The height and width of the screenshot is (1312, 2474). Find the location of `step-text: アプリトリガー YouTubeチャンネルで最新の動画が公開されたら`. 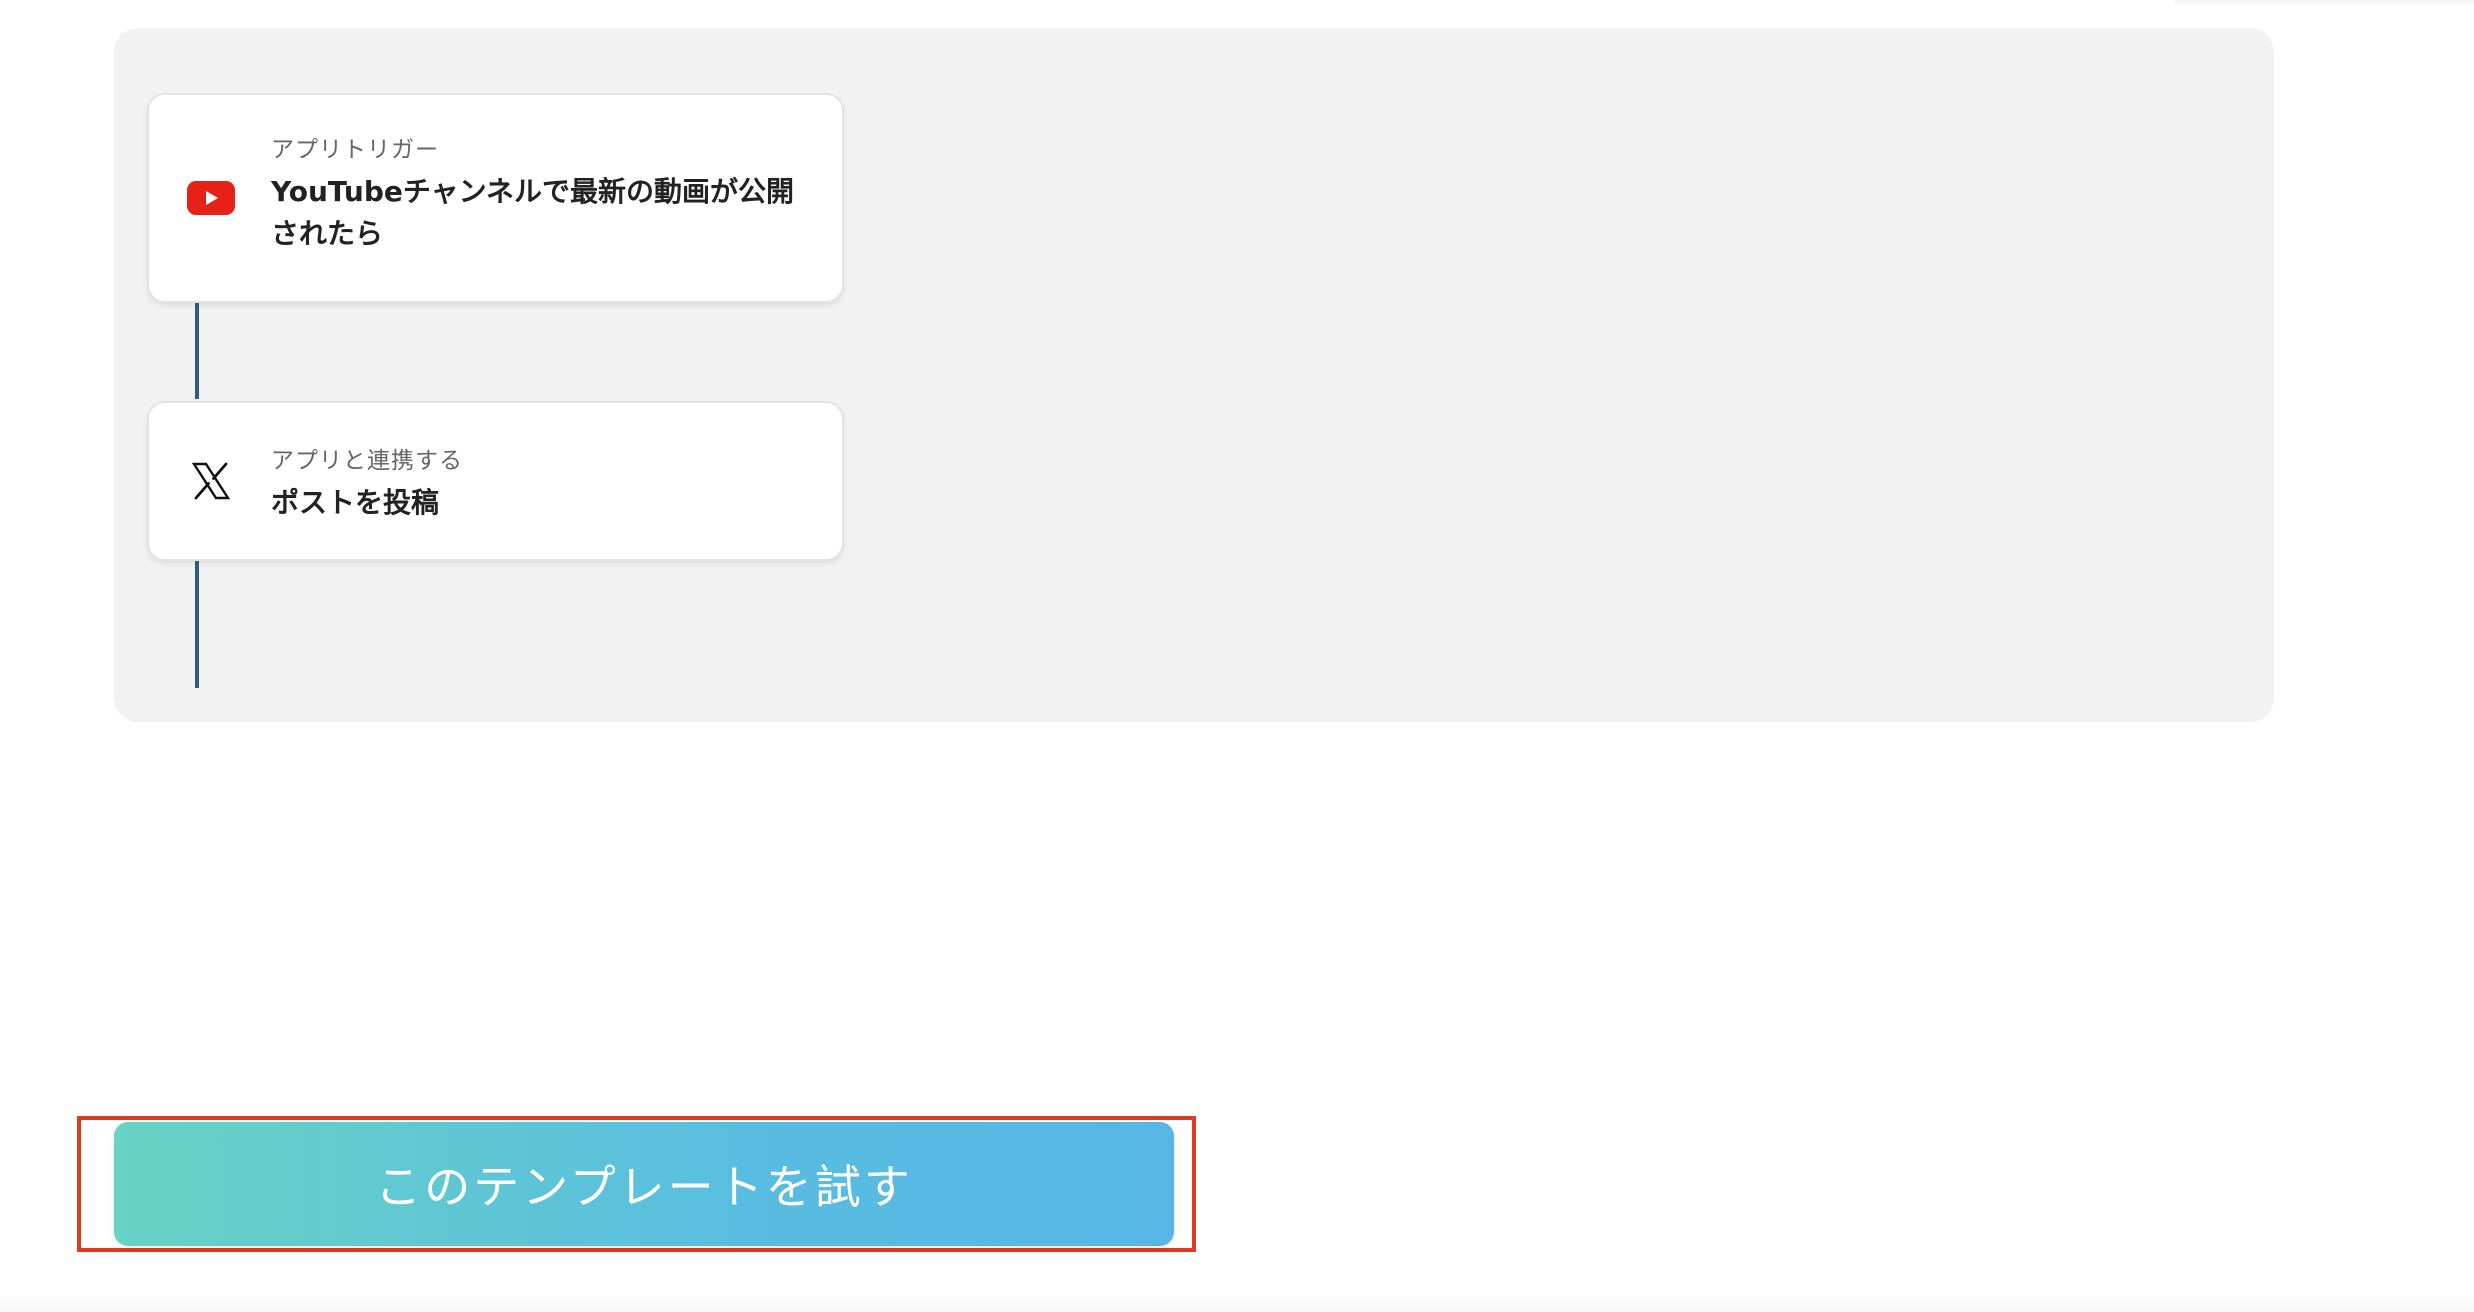

step-text: アプリトリガー YouTubeチャンネルで最新の動画が公開されたら is located at coordinates (536, 195).